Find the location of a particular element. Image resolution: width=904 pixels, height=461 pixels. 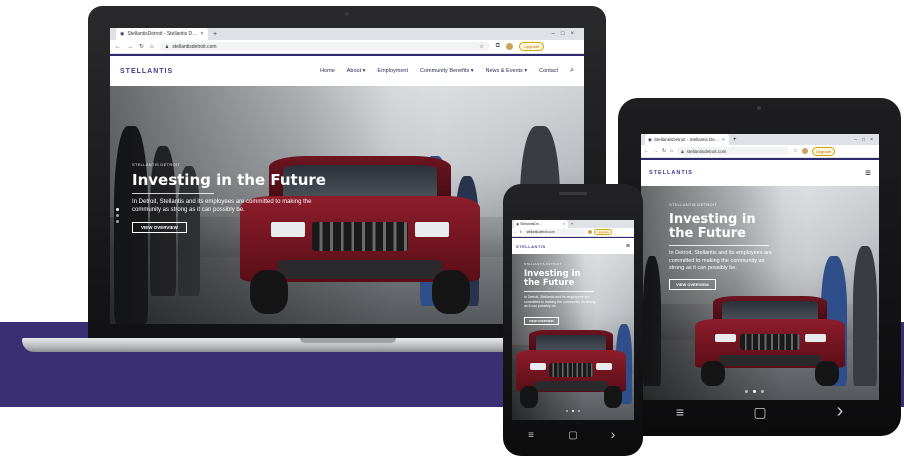

laptop-tab-title: StellantisDetroit - Stellantis Detroit is located at coordinates (162, 34).